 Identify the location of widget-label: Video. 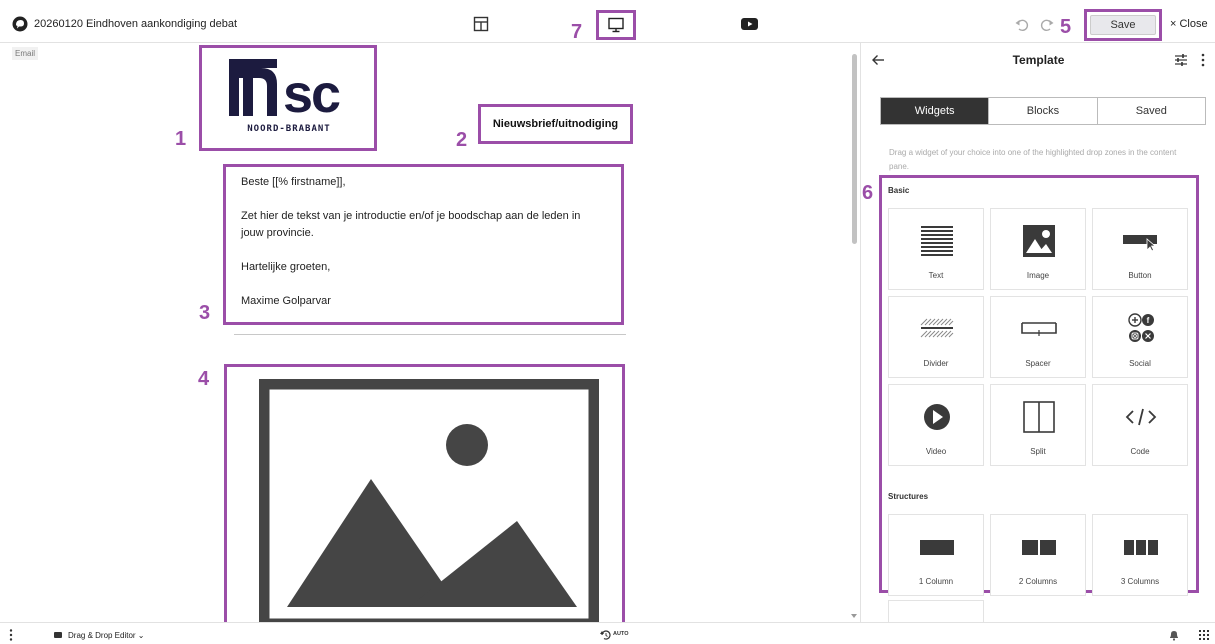
(936, 451).